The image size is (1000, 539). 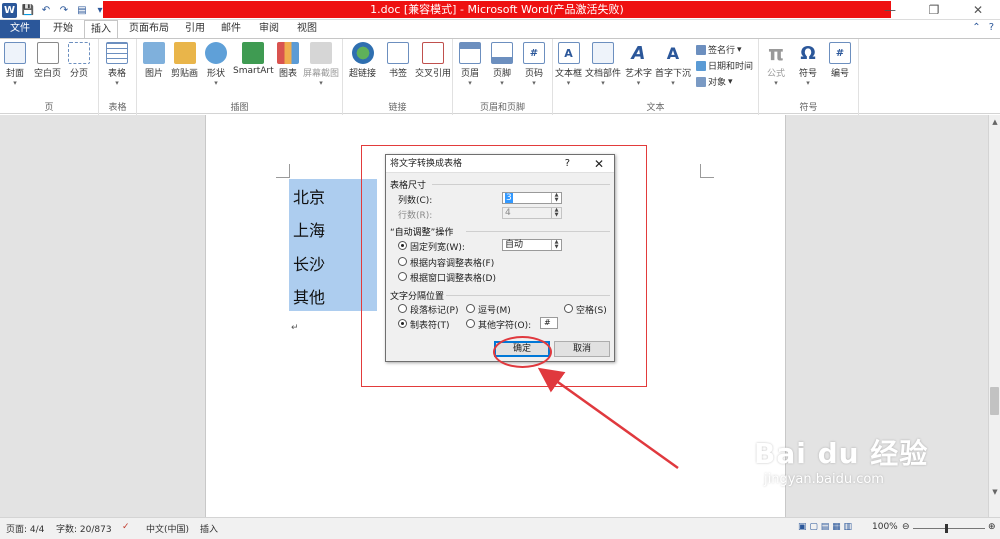 I want to click on tab-mailings: 邮件, so click(x=231, y=29).